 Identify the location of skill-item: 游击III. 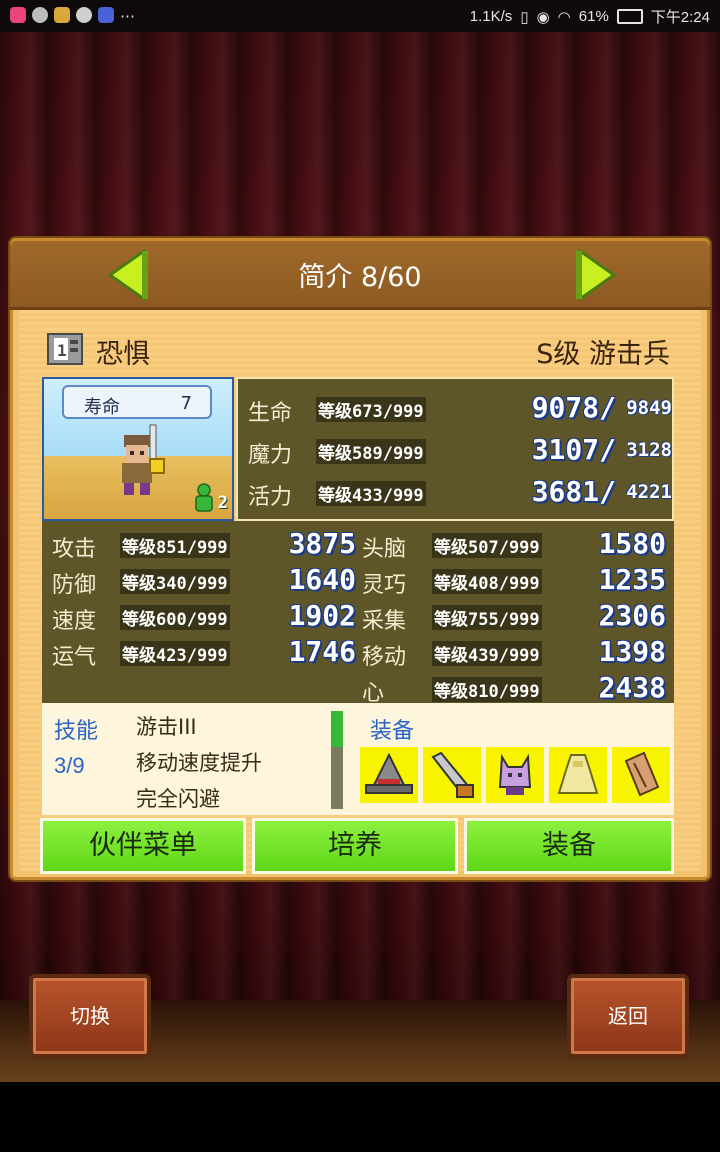
(166, 726).